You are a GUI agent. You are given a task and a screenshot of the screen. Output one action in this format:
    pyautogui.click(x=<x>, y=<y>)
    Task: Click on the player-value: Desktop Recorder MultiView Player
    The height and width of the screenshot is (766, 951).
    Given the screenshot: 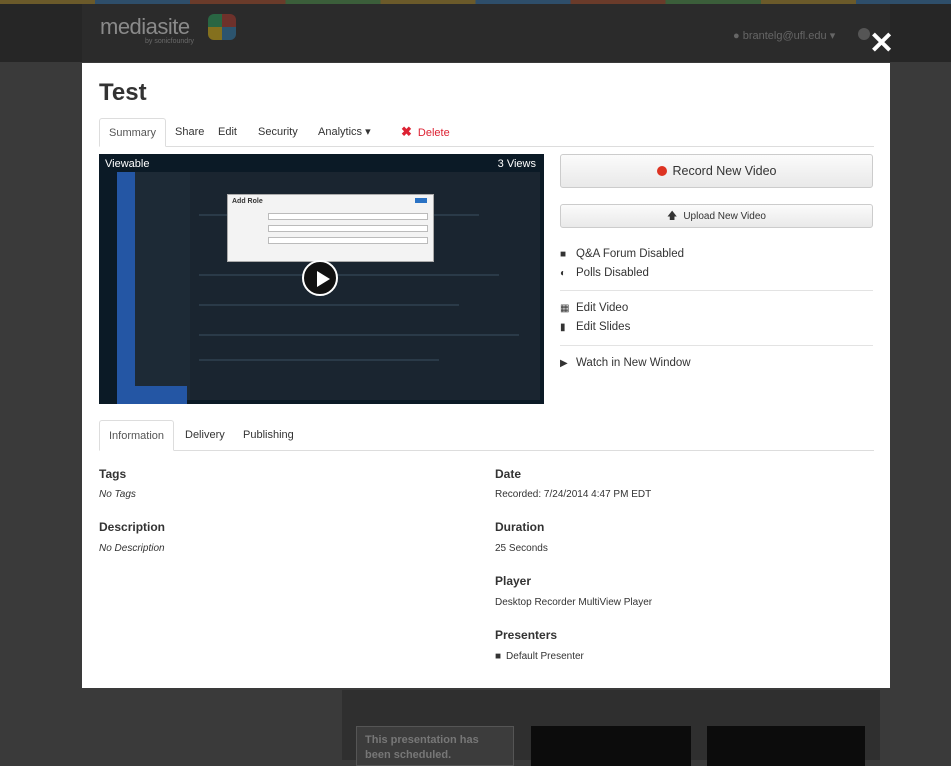 What is the action you would take?
    pyautogui.click(x=574, y=602)
    